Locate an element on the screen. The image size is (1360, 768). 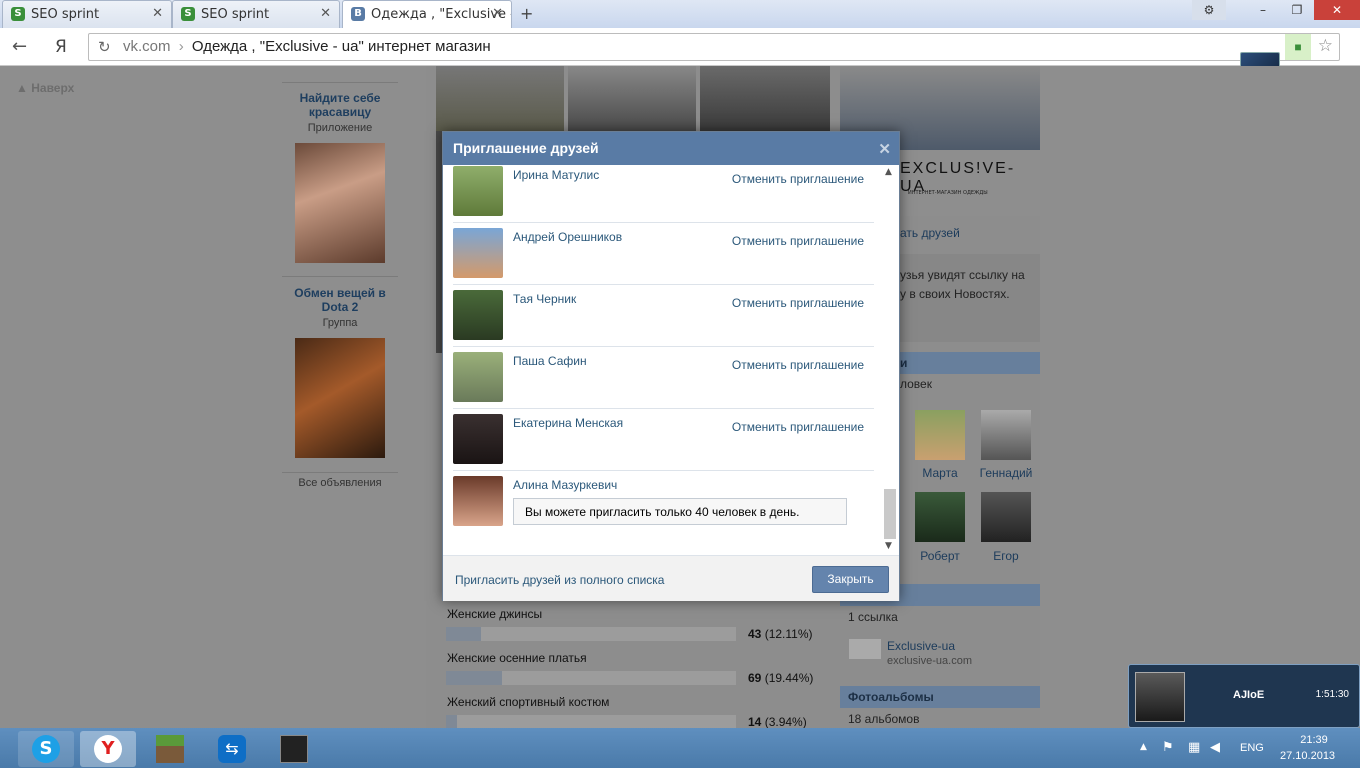
poll-option-name: Женский спортивный костюм is located at coordinates (528, 702).